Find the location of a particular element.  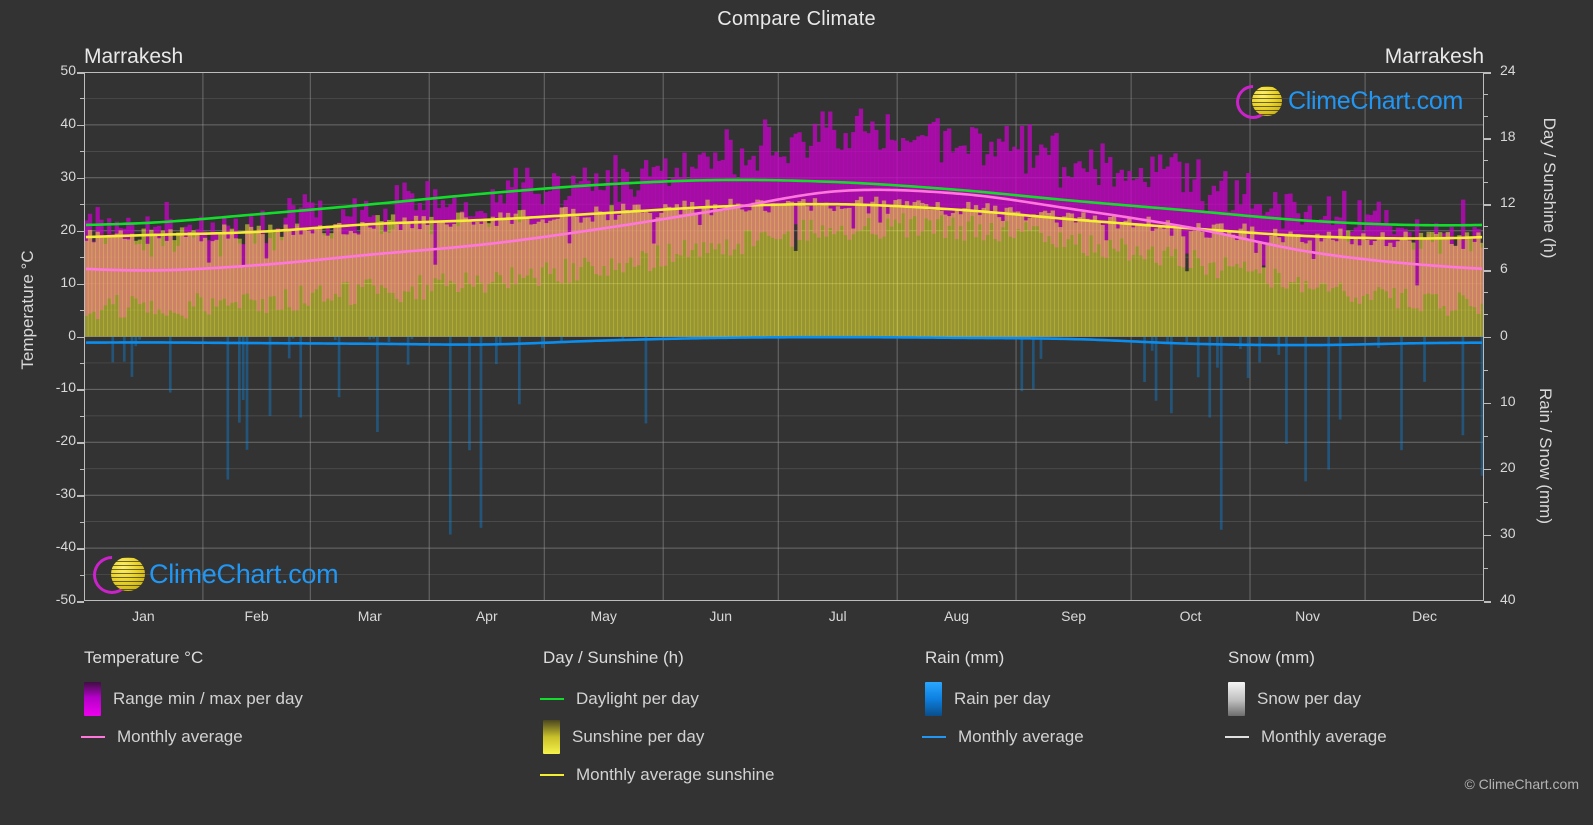

x-tick-month: Sep is located at coordinates (1074, 616).